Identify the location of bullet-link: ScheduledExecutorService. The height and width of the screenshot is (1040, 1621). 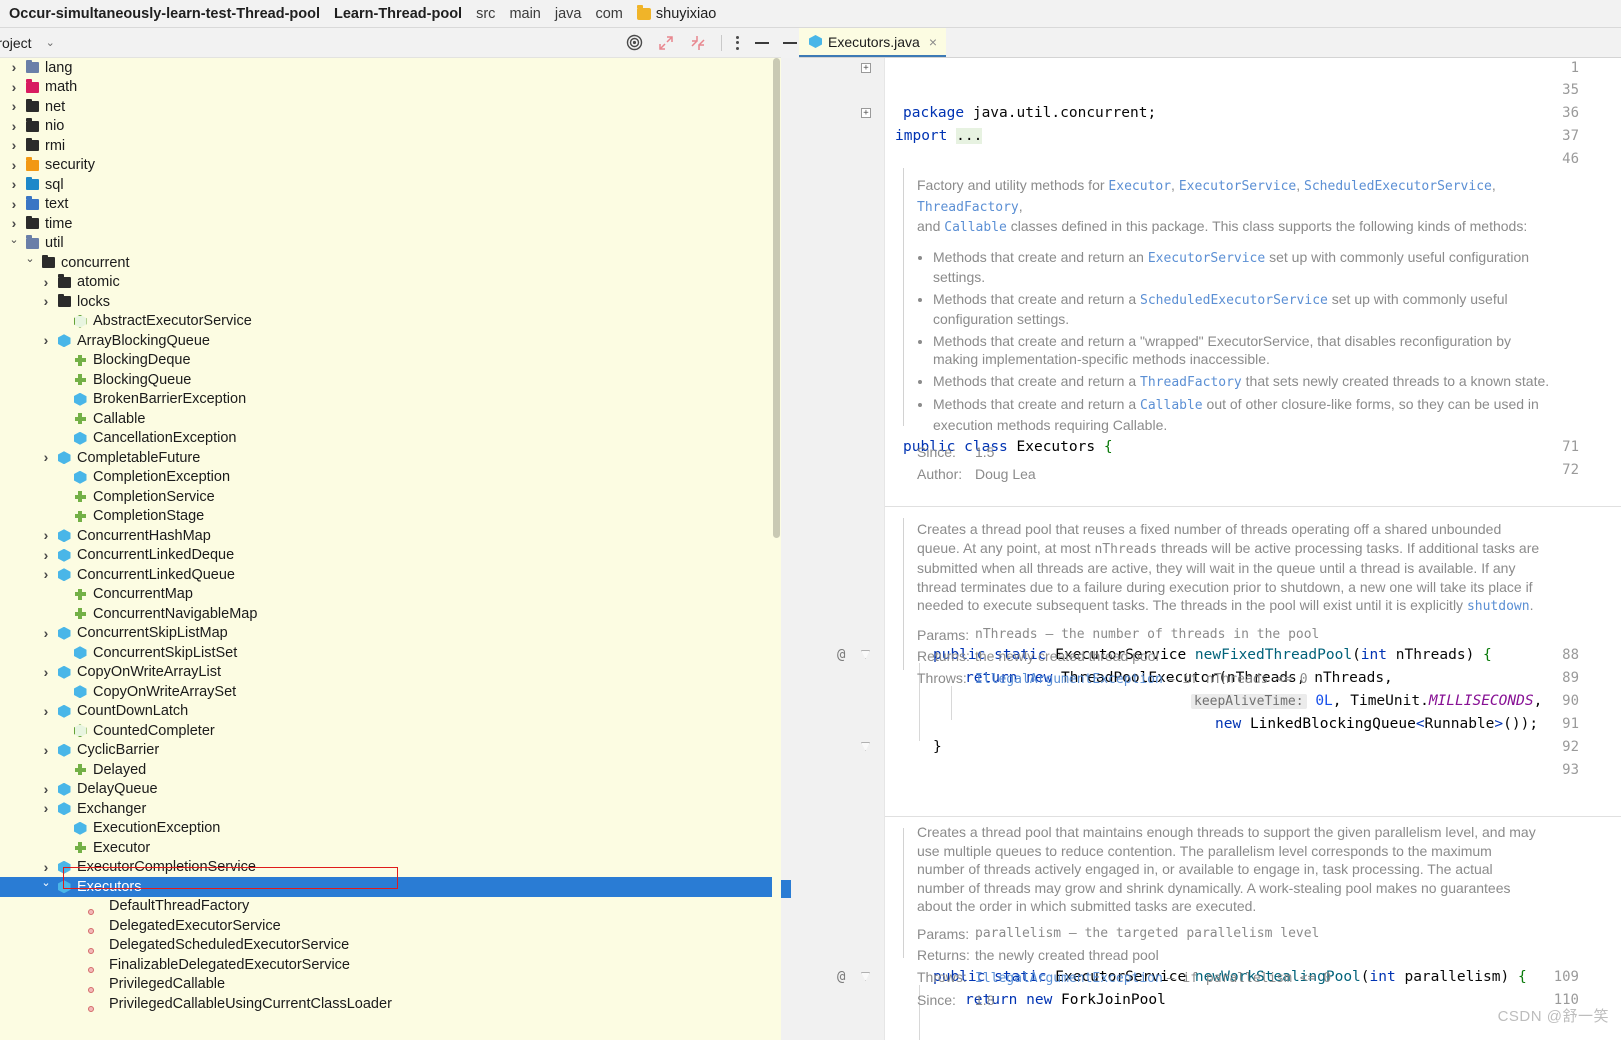
(1234, 300).